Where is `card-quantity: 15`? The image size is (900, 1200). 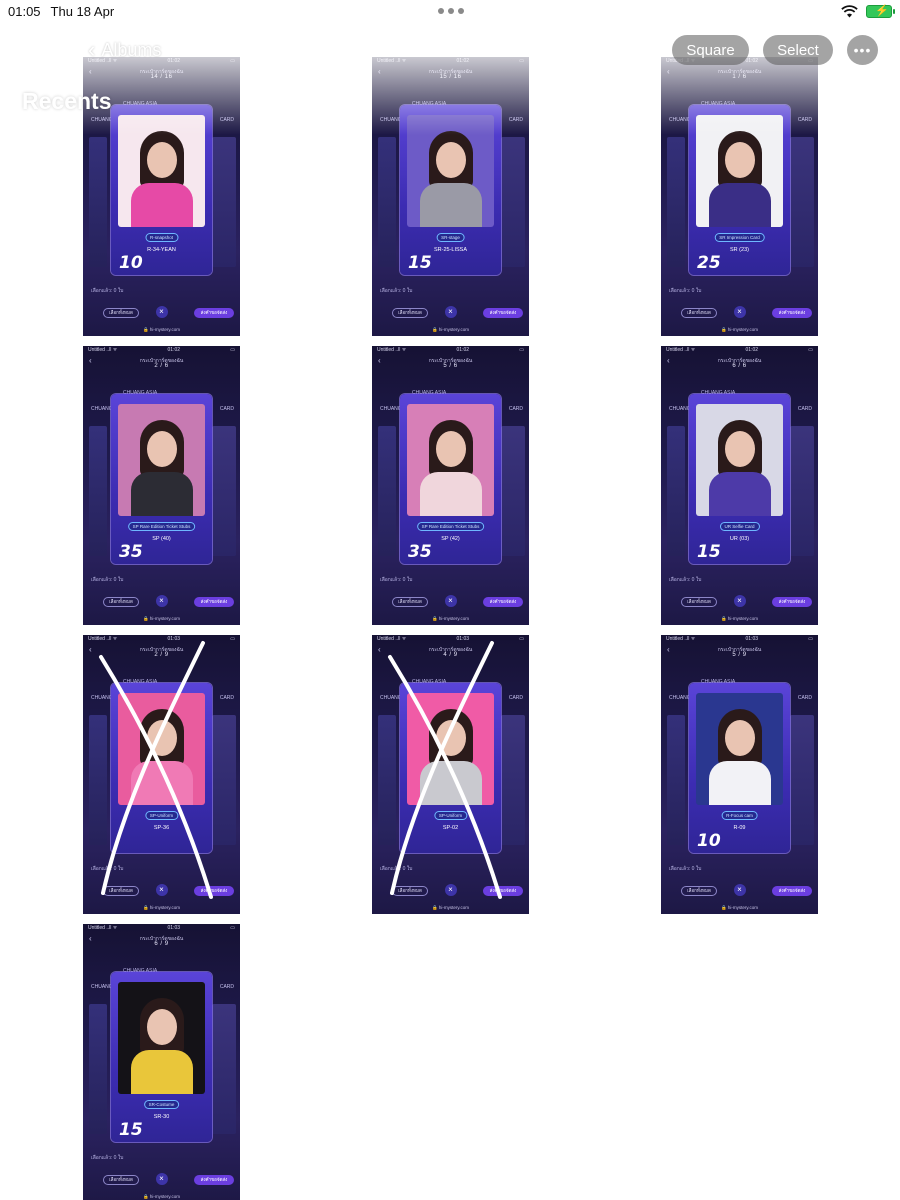 card-quantity: 15 is located at coordinates (131, 1130).